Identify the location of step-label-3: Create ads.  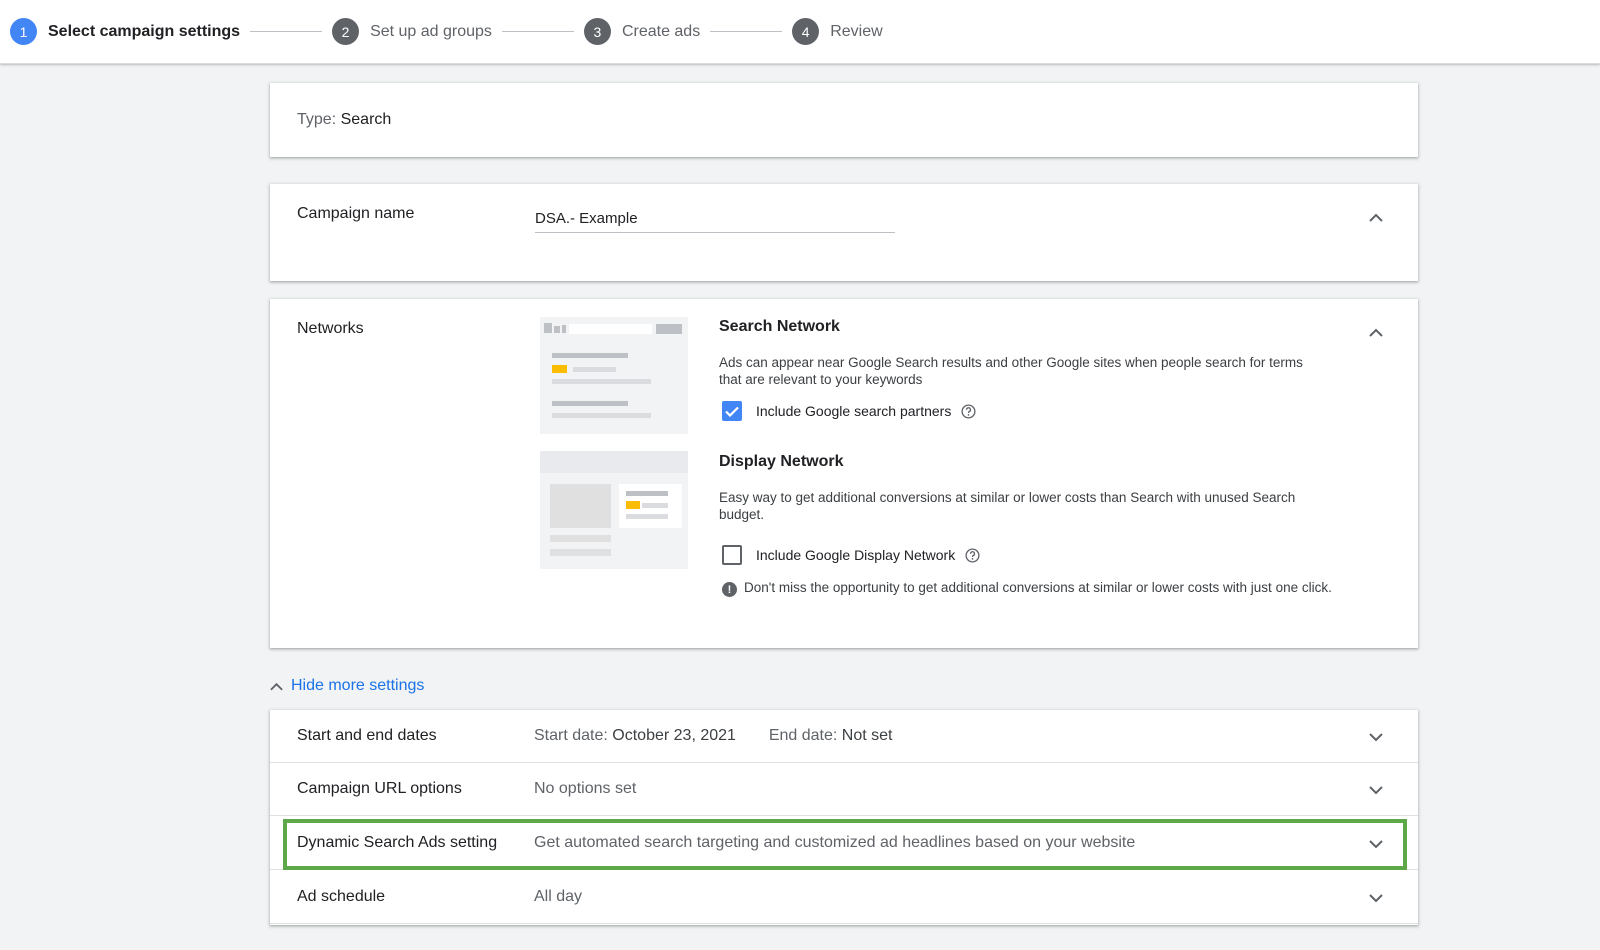
(661, 31).